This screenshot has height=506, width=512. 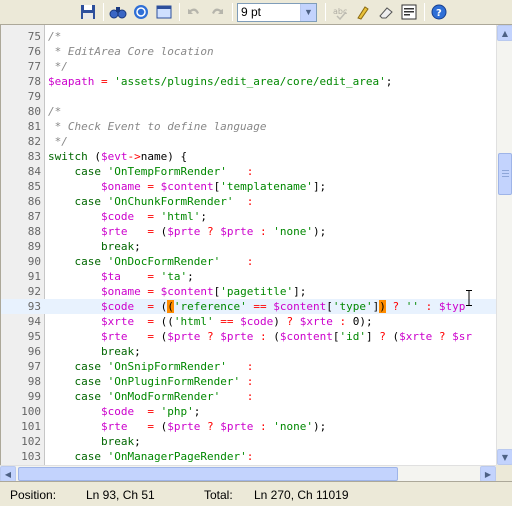 I want to click on vertical-scroll-thumb, so click(x=505, y=174).